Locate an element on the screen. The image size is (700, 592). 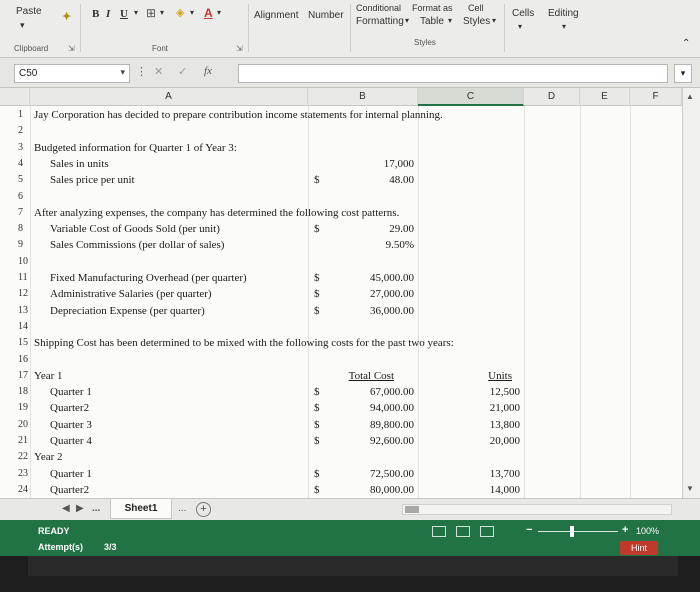
row-number: 23 is located at coordinates (23, 473).